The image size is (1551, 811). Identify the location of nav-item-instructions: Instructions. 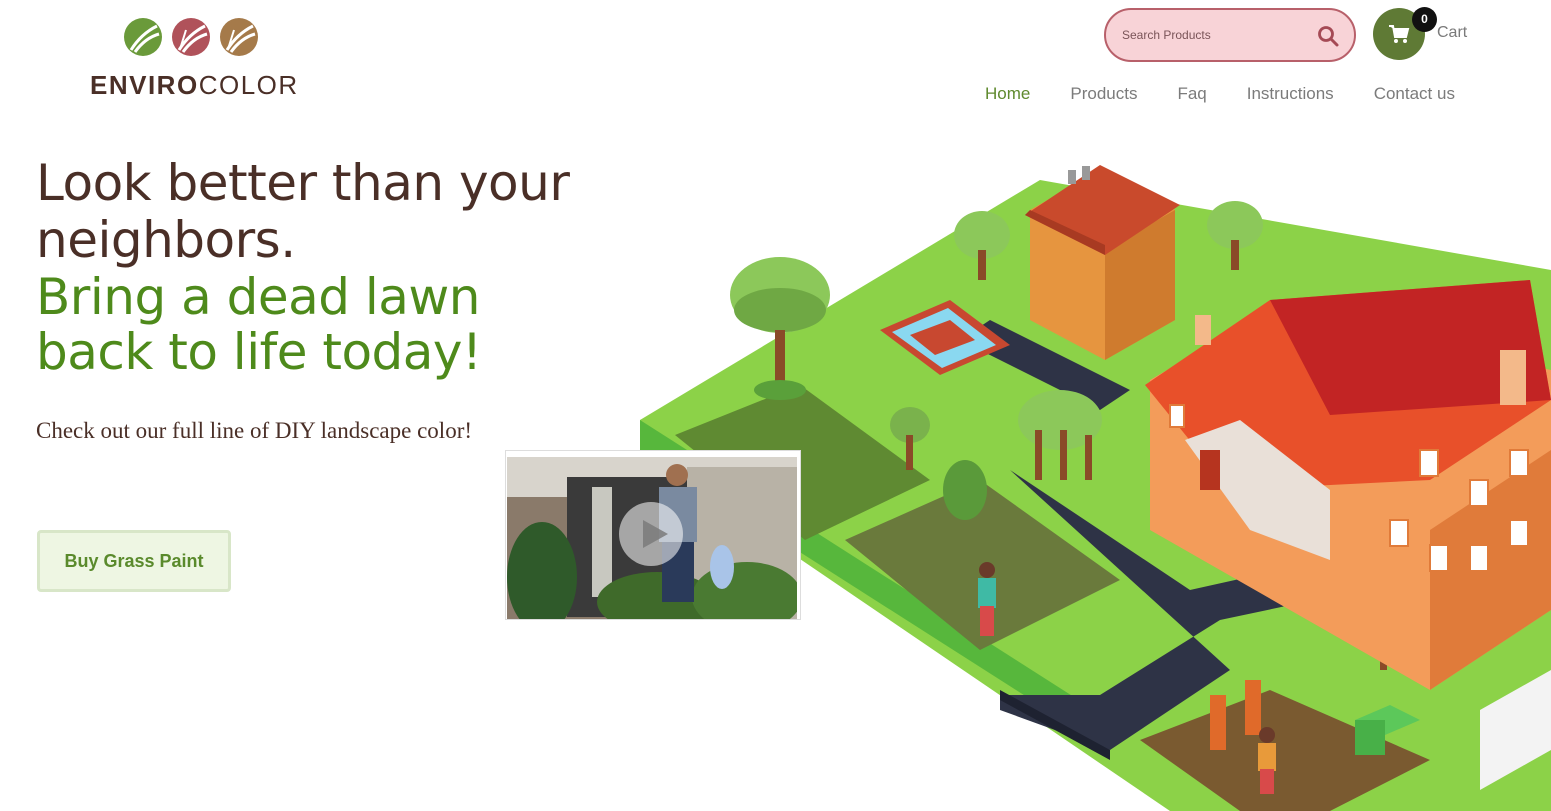
(1290, 96).